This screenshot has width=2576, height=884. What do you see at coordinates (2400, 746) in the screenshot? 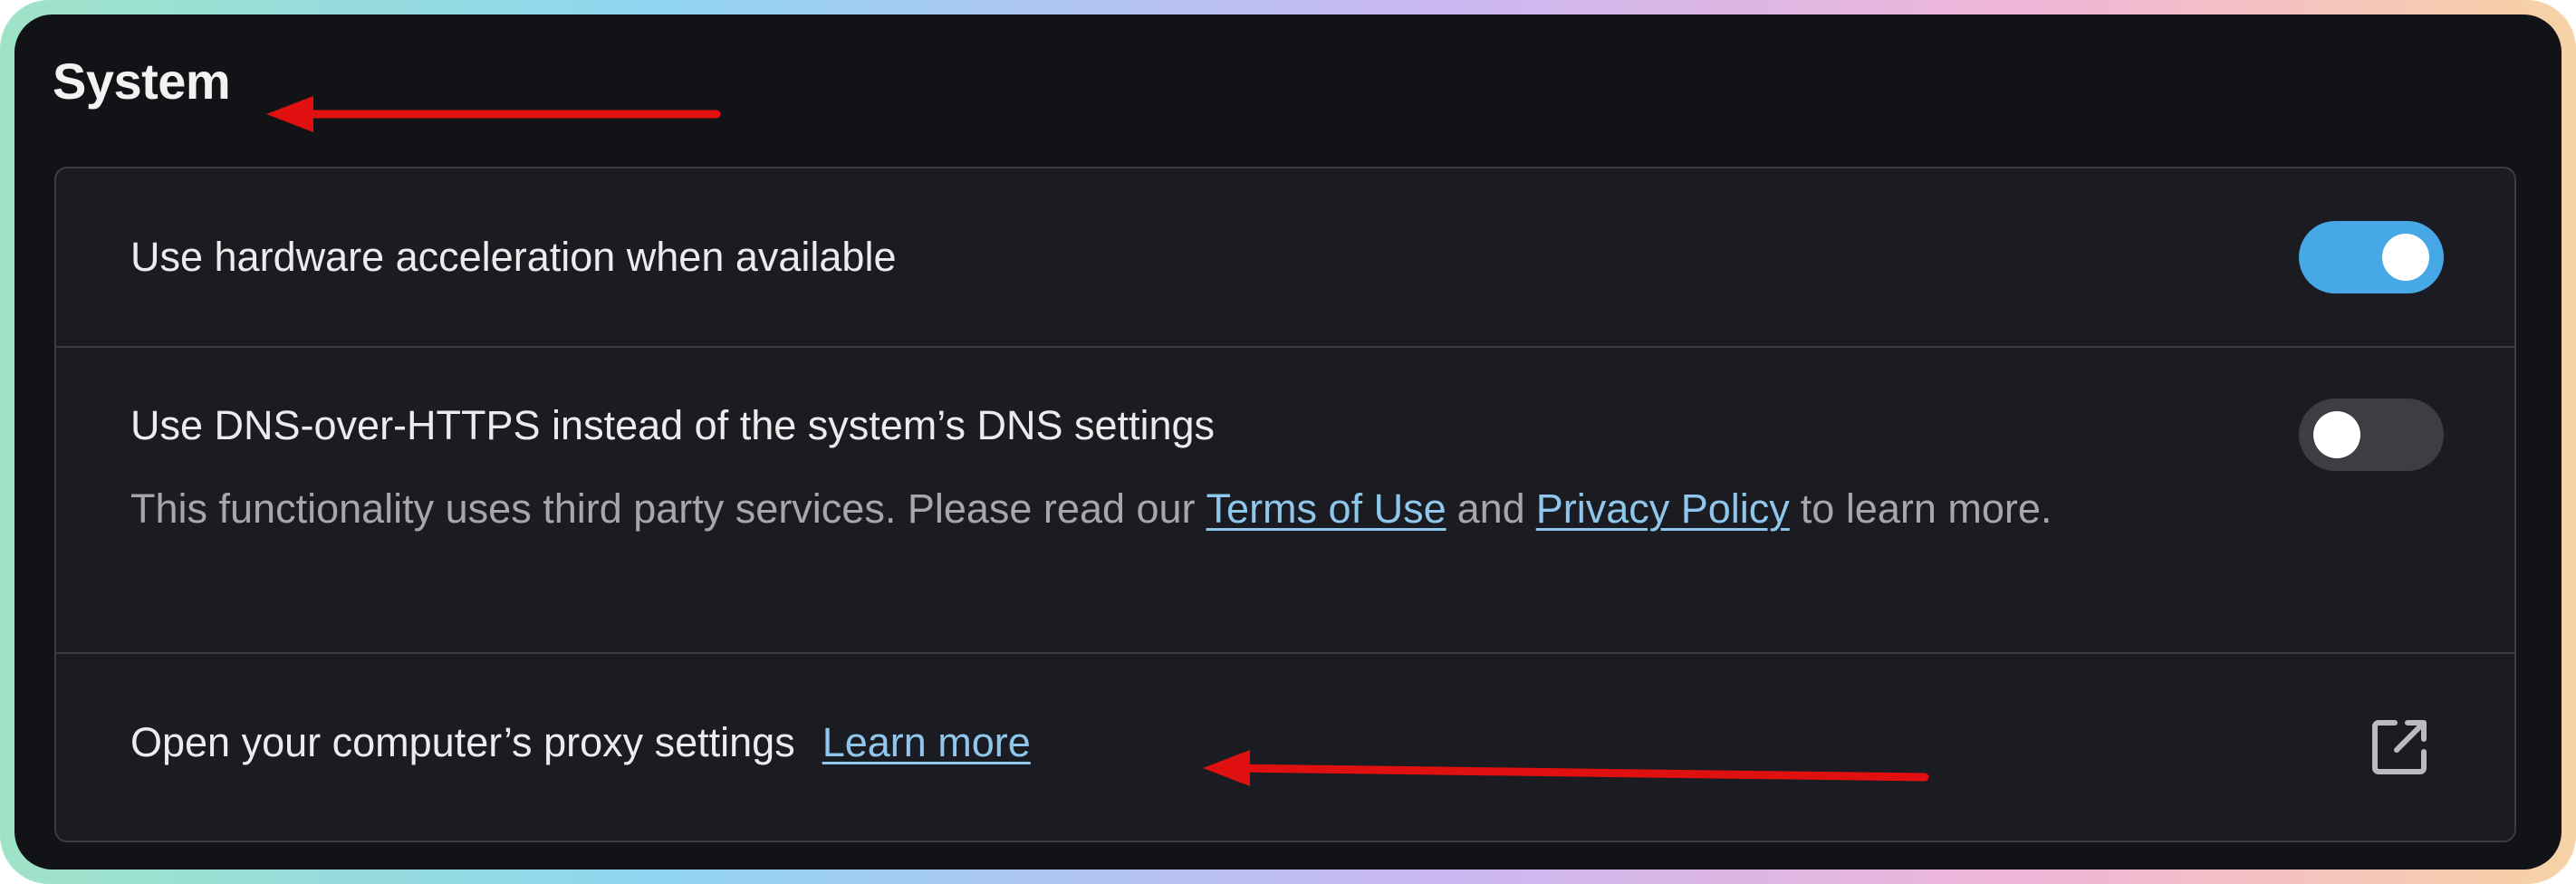
I see `external-link-icon` at bounding box center [2400, 746].